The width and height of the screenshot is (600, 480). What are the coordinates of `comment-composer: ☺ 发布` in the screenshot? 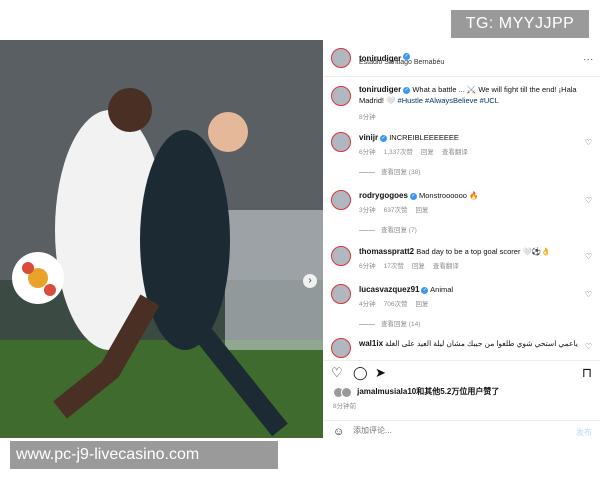 It's located at (461, 431).